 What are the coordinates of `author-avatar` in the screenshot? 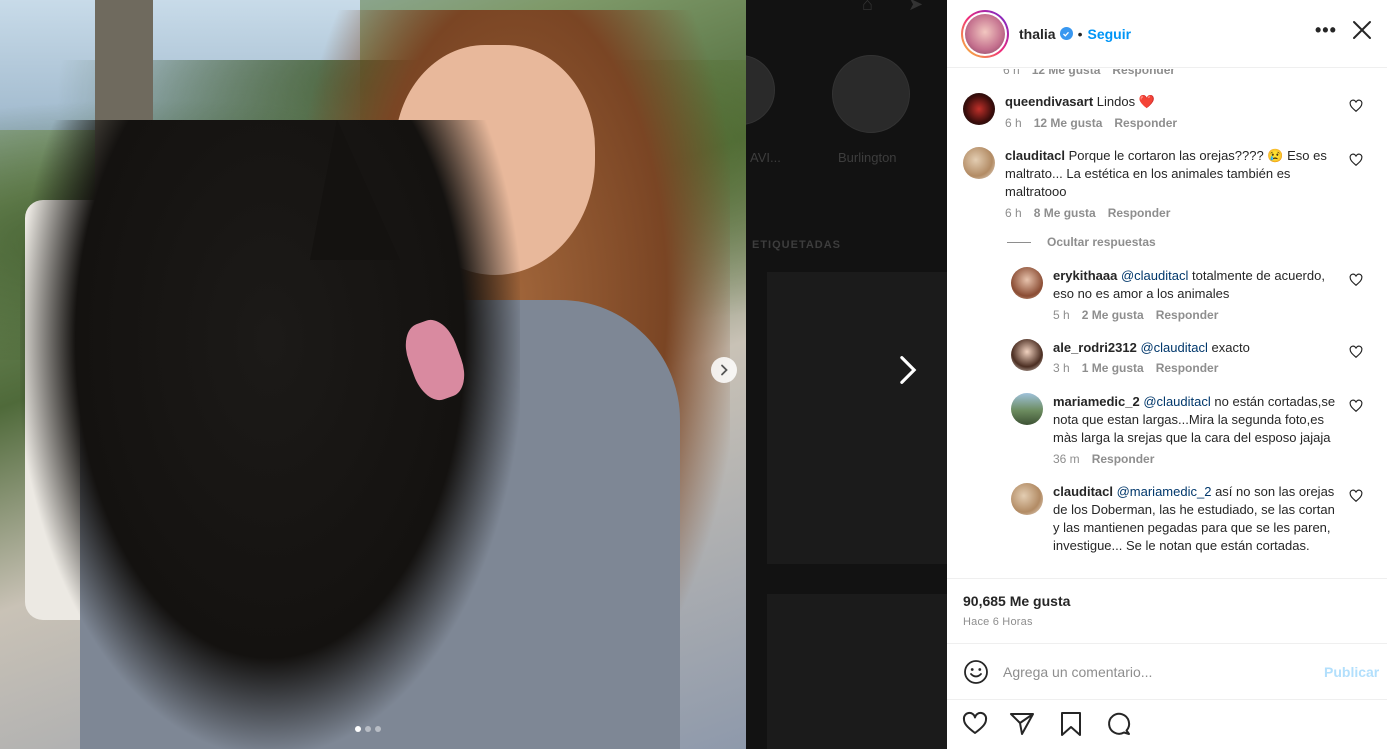 It's located at (985, 33).